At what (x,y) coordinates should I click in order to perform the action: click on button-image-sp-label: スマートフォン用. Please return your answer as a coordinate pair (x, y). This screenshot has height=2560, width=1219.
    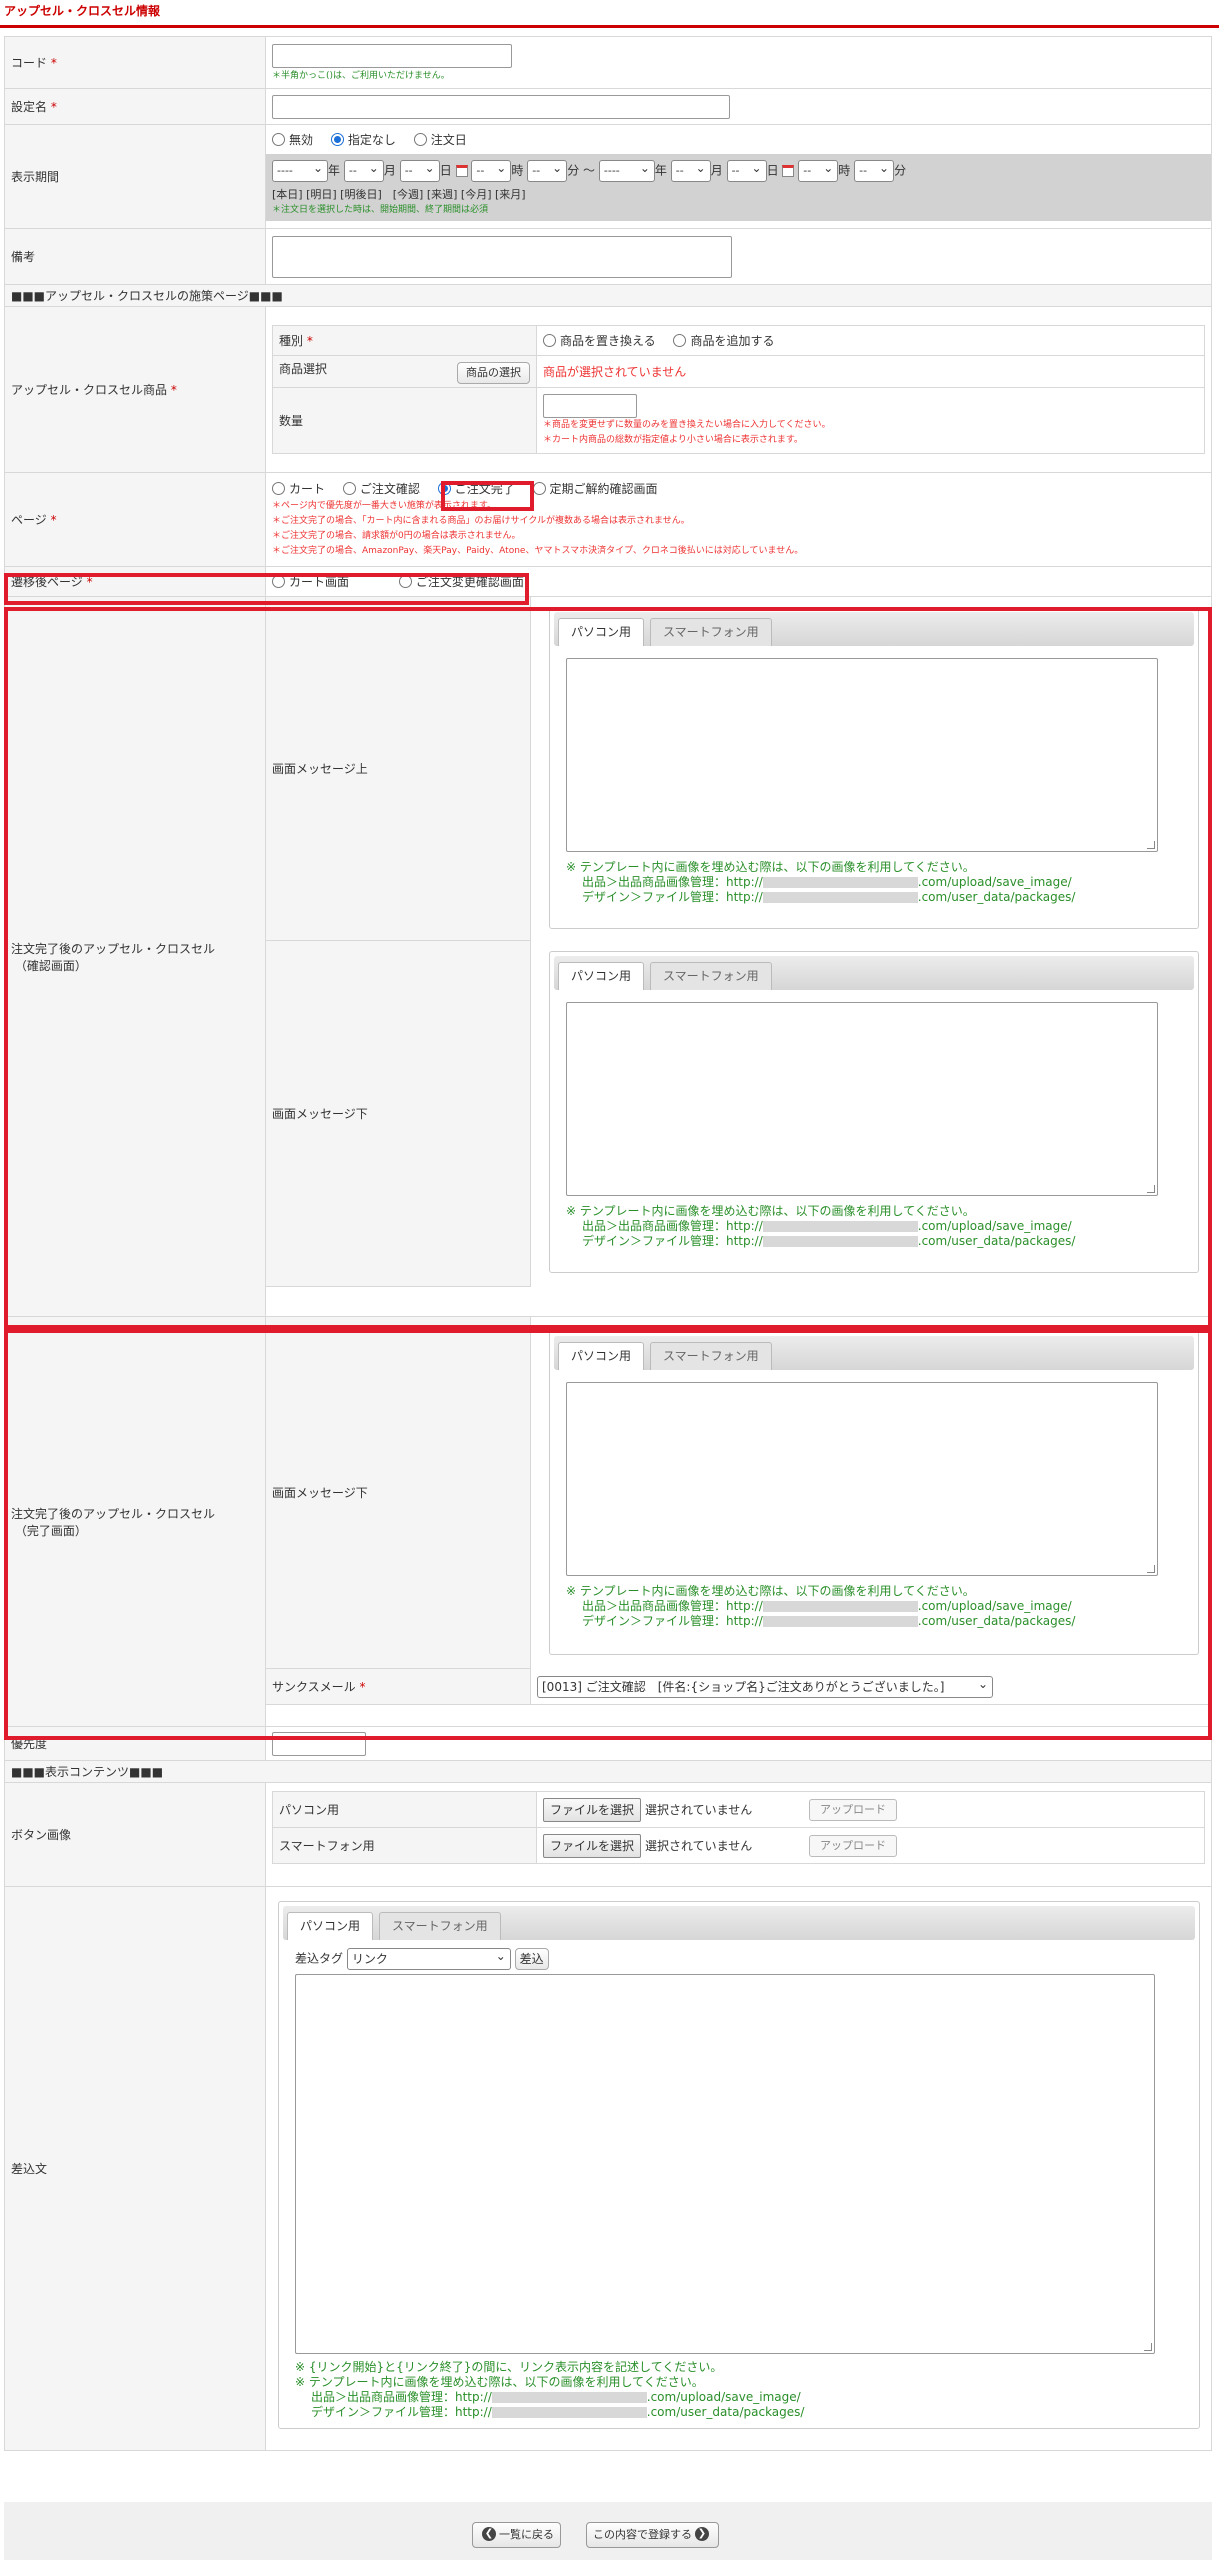
    Looking at the image, I should click on (404, 1845).